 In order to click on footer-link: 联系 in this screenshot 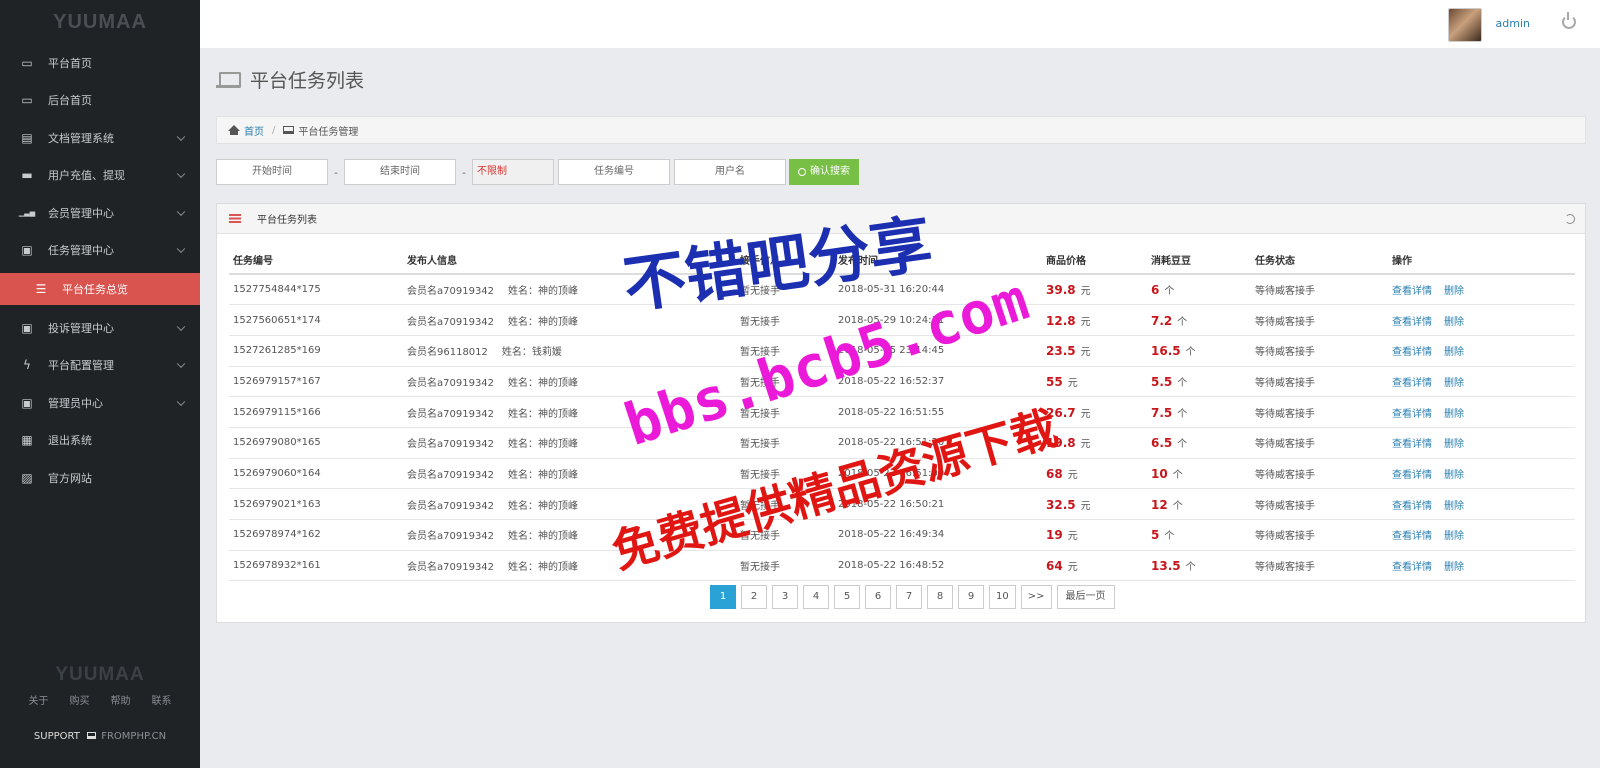, I will do `click(162, 699)`.